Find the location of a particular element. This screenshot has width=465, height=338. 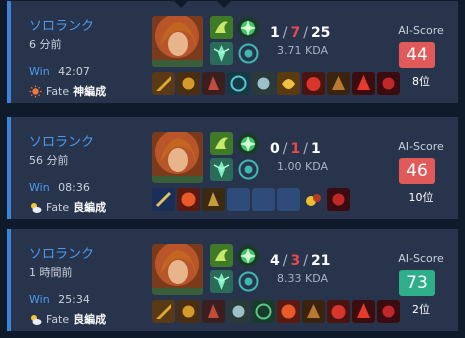

fate-row: Fate 神編成 is located at coordinates (67, 91).